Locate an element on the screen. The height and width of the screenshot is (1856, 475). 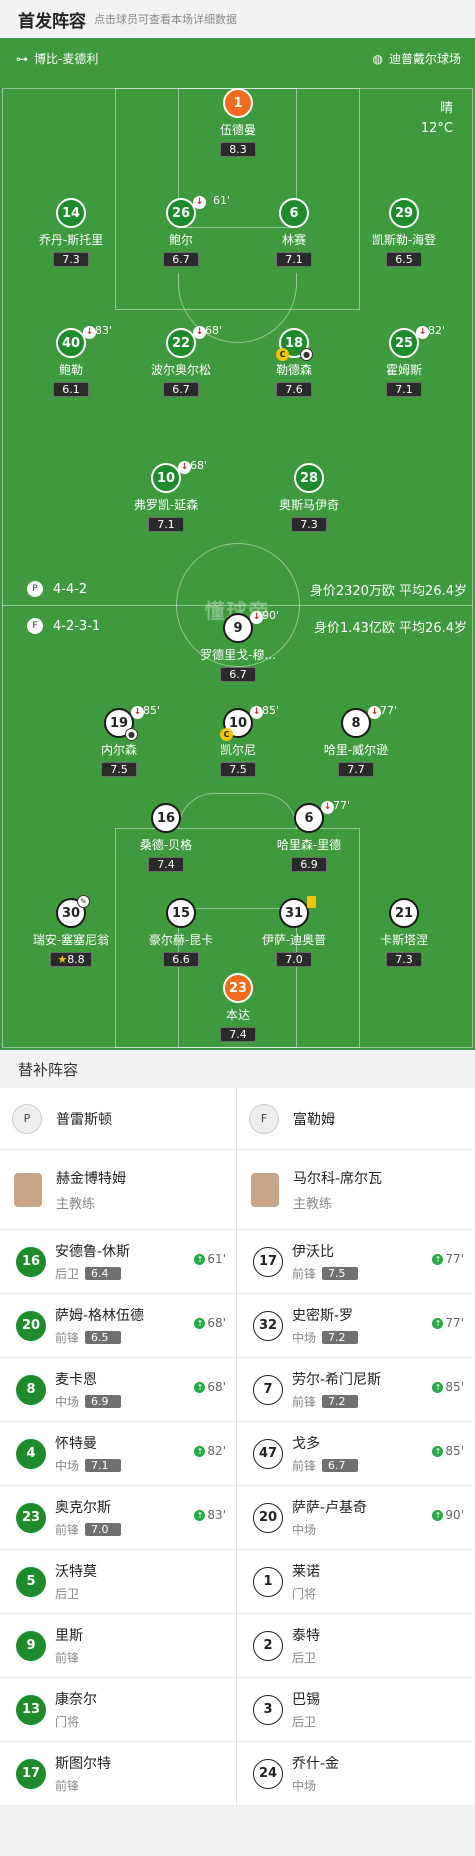
player-name: 奥克尔斯 is located at coordinates (83, 1508).